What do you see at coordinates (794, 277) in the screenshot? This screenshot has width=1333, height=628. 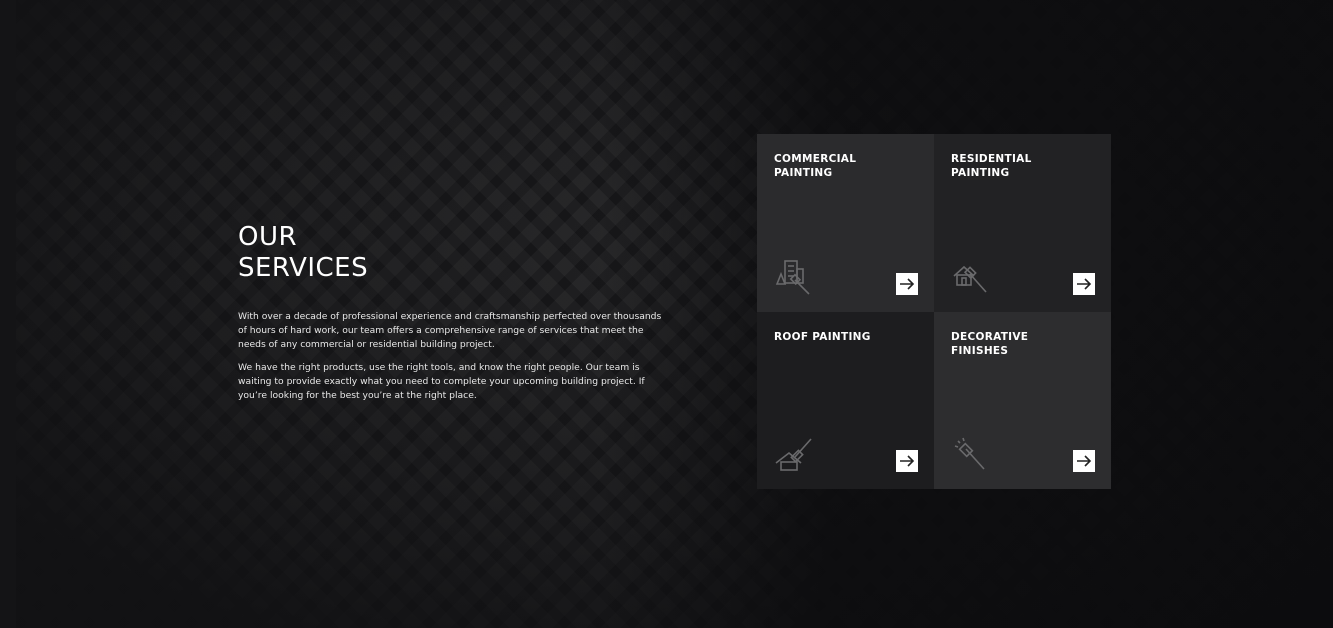 I see `commercial-building-brush-icon` at bounding box center [794, 277].